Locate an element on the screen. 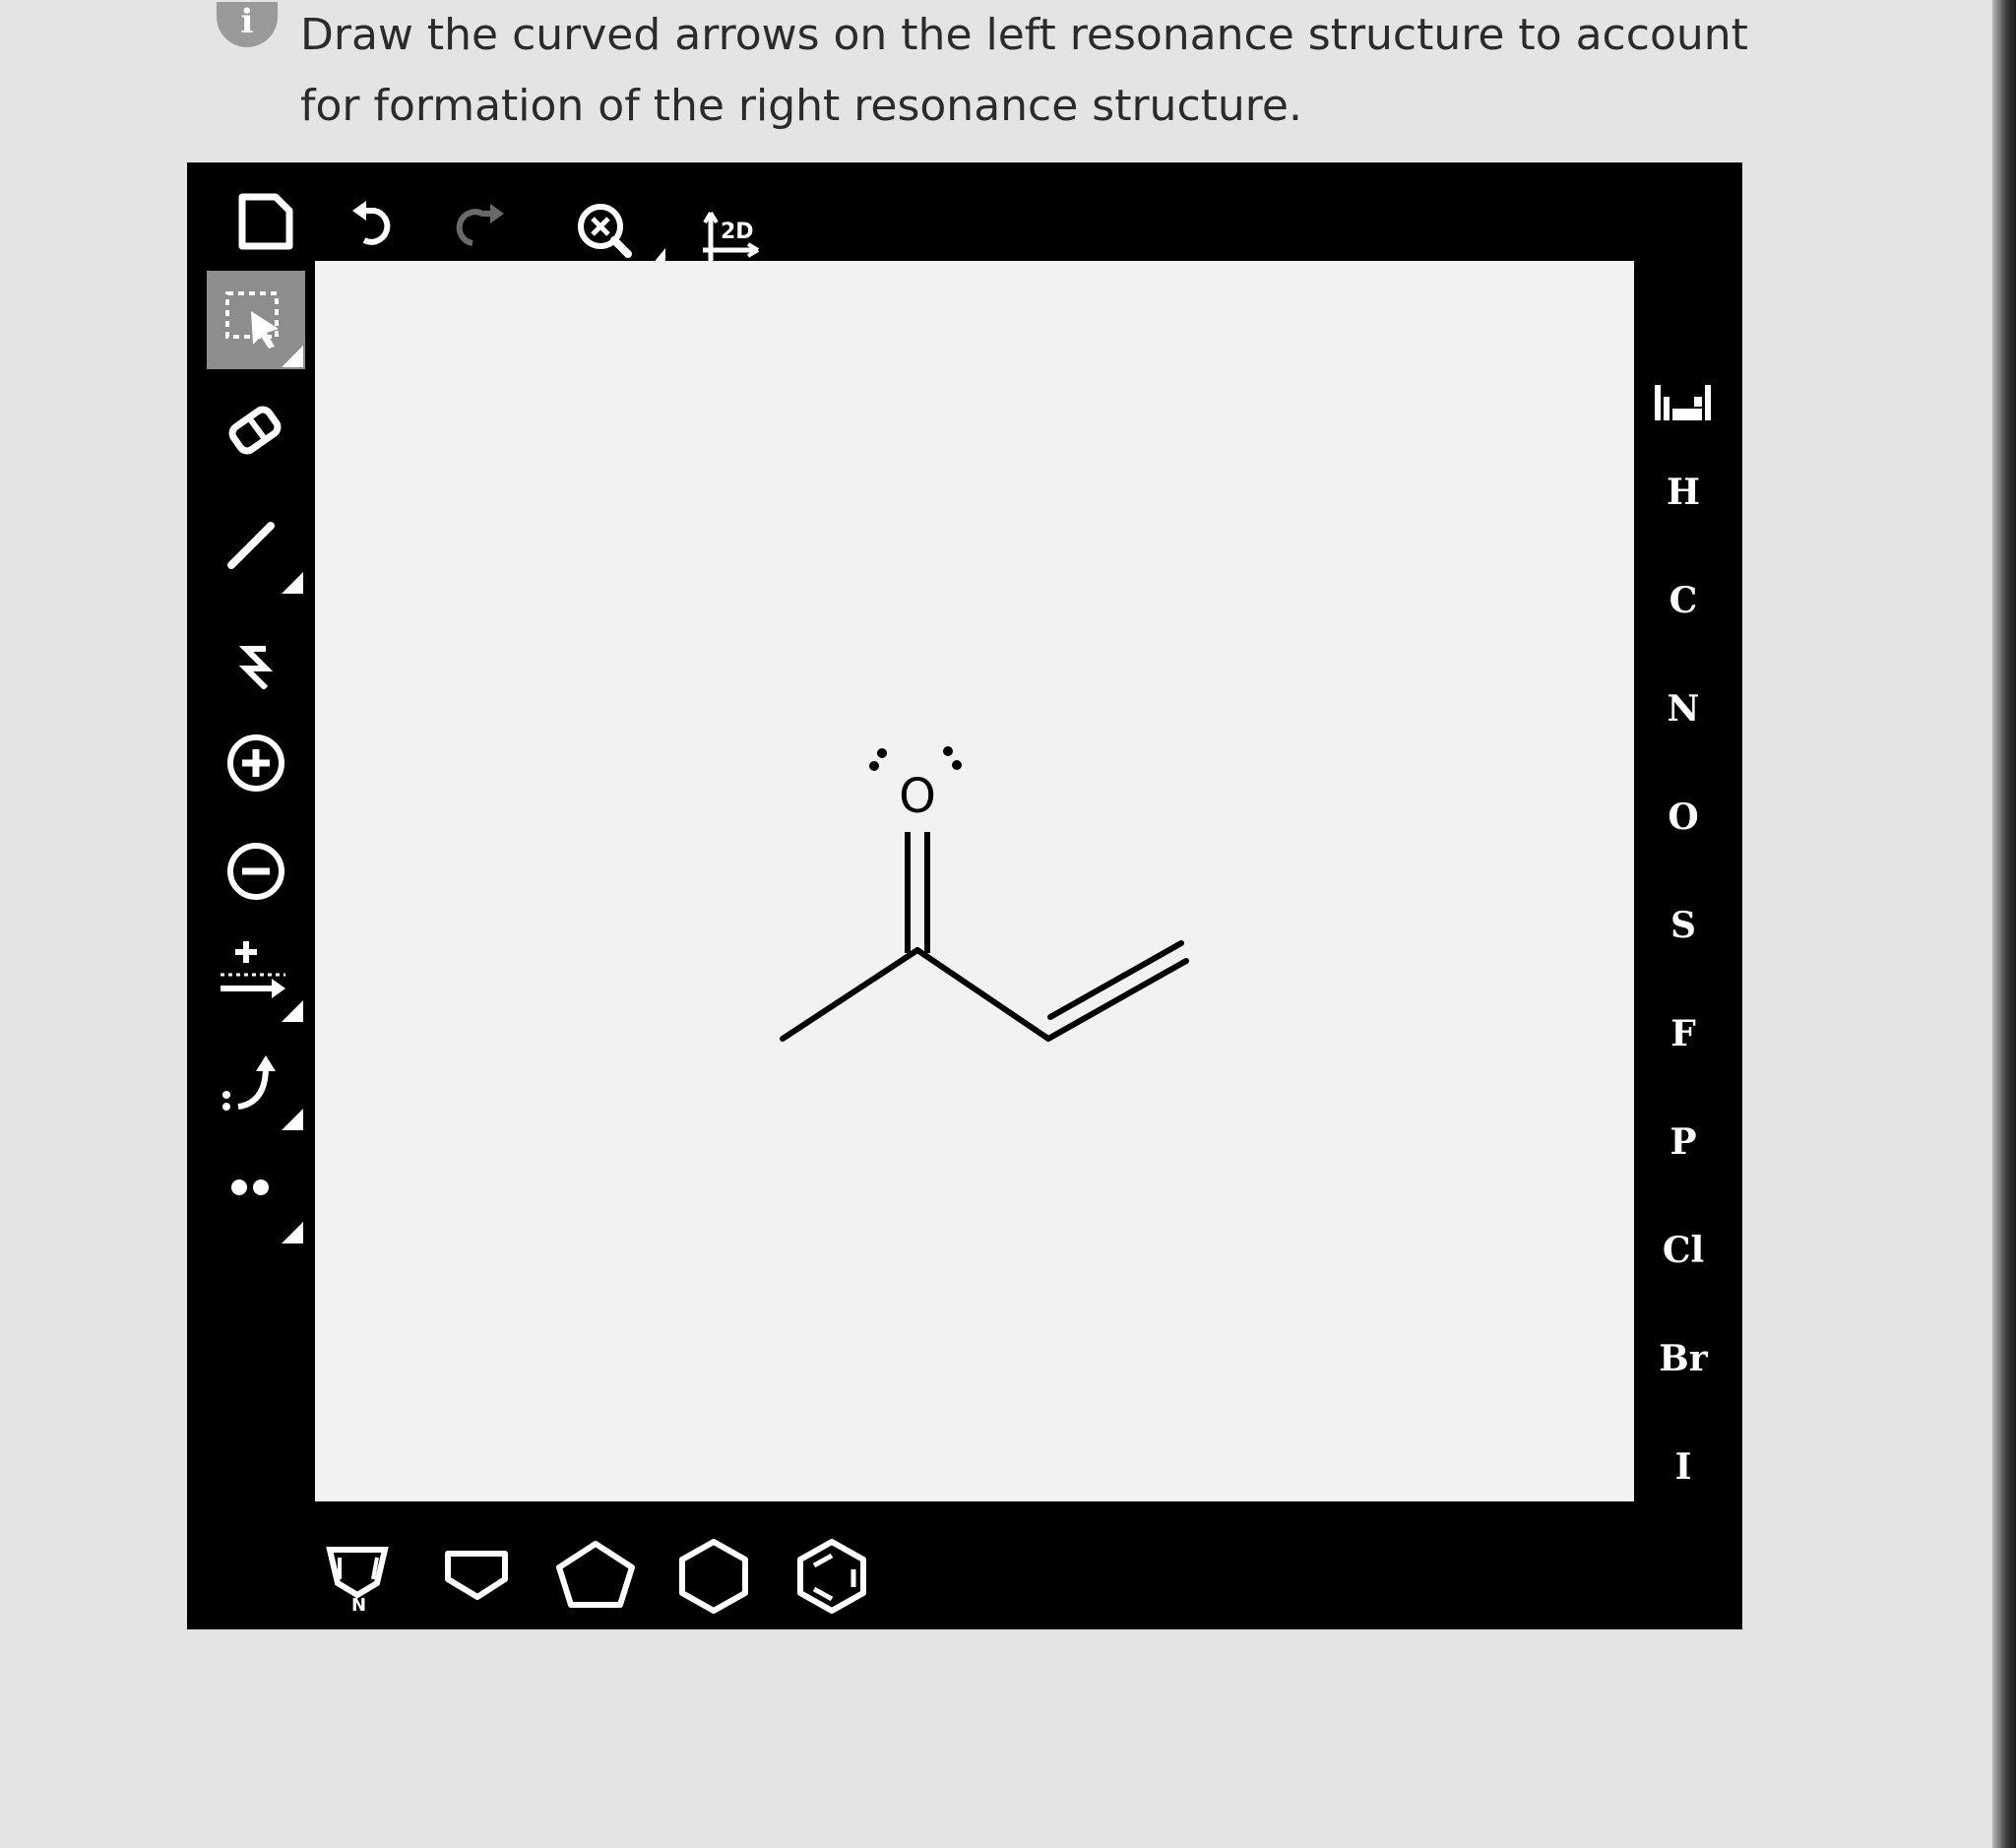 This screenshot has height=1848, width=2016. screen-edge is located at coordinates (2004, 924).